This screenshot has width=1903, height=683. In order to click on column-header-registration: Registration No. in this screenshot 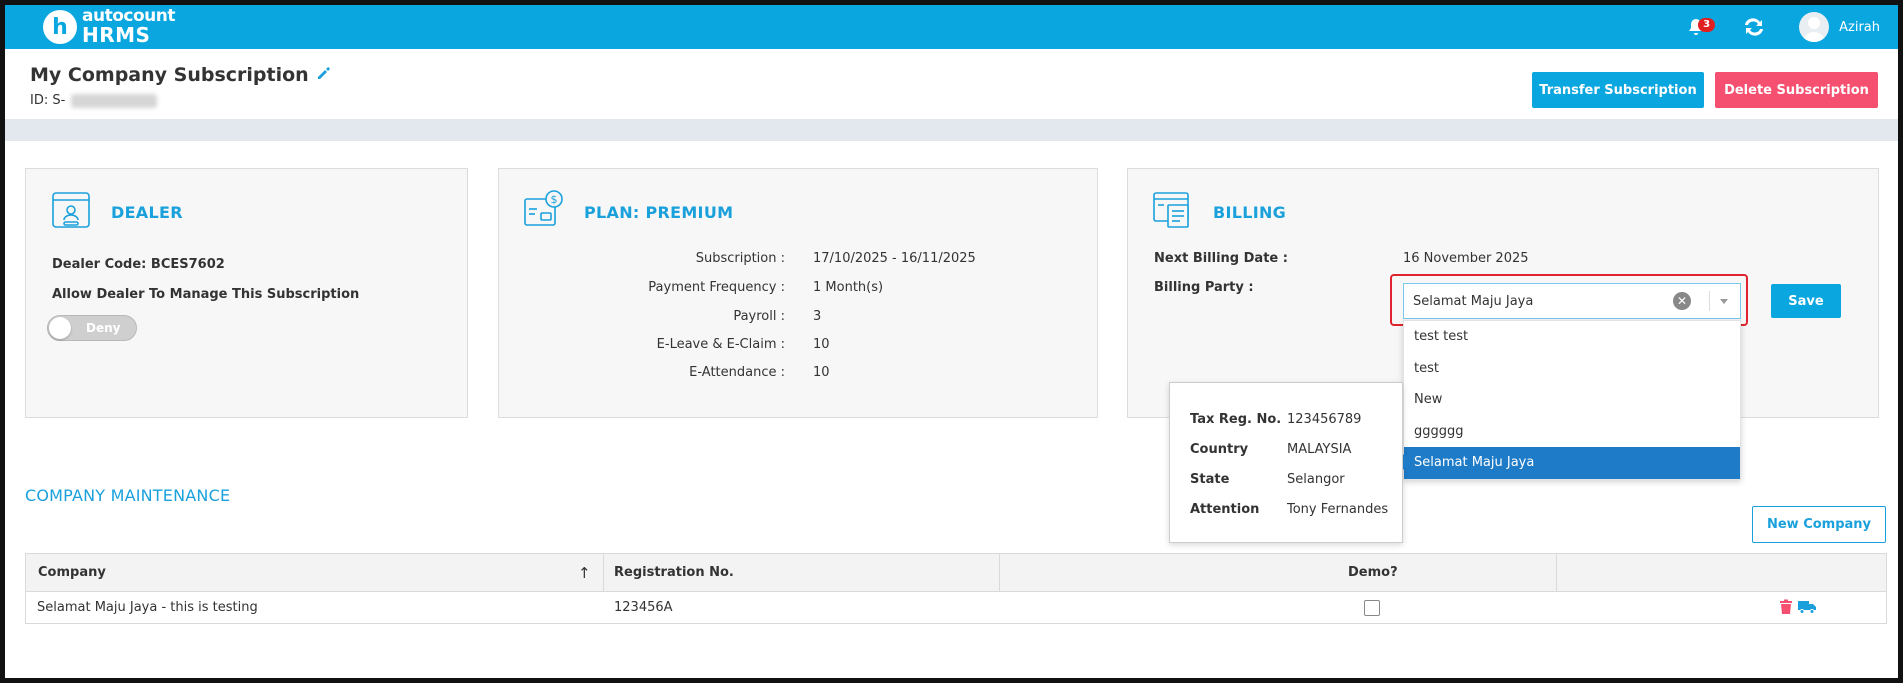, I will do `click(674, 573)`.